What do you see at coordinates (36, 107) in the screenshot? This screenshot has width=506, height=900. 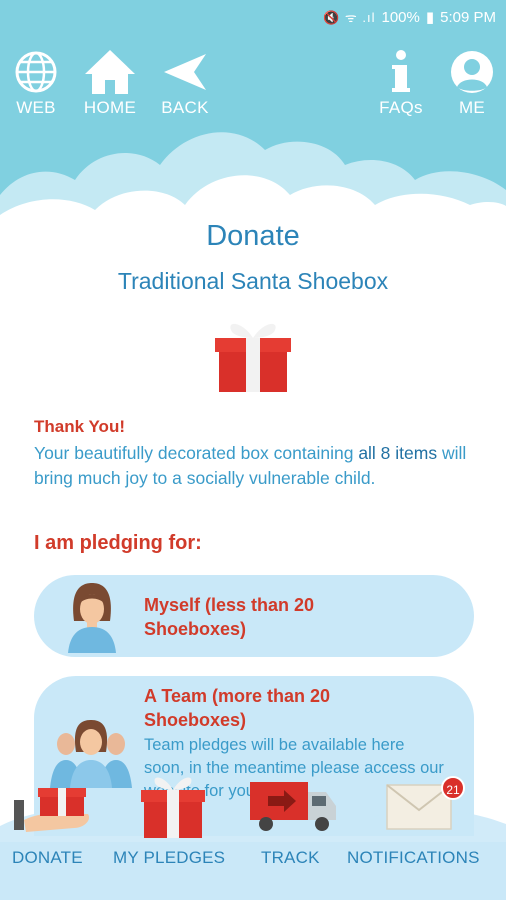 I see `nav-web-label: WEB` at bounding box center [36, 107].